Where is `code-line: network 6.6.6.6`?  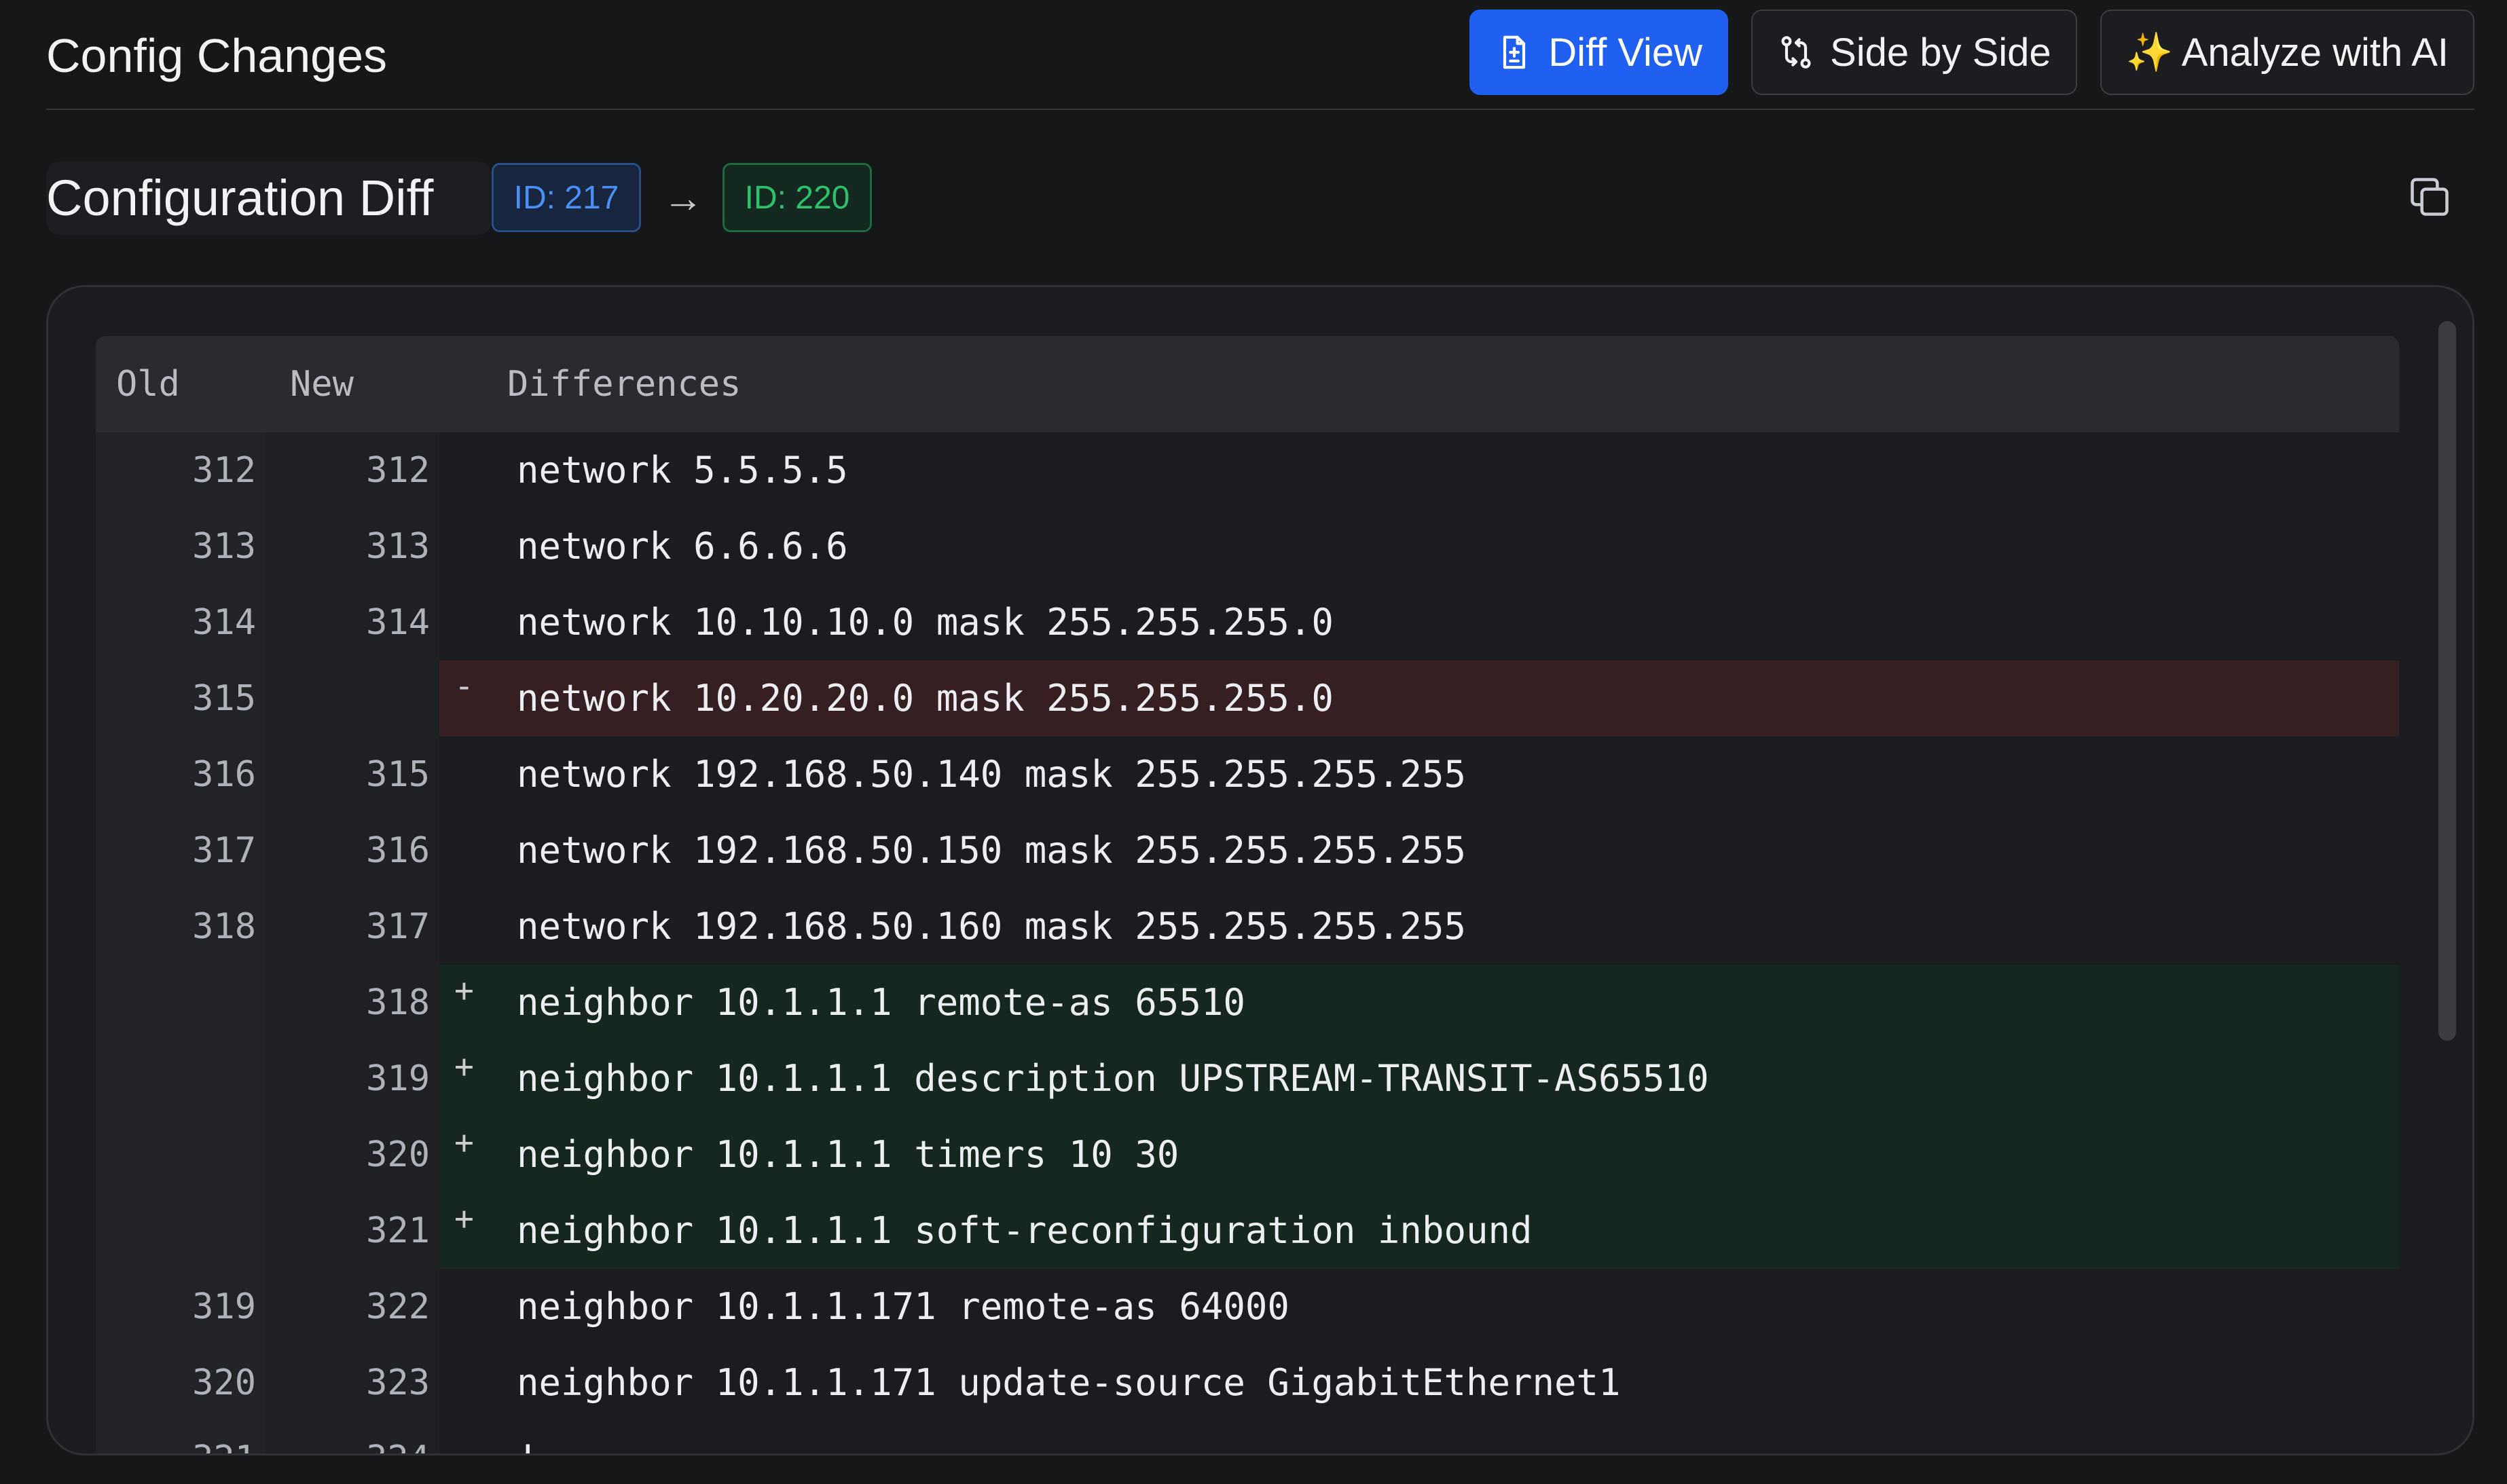
code-line: network 6.6.6.6 is located at coordinates (683, 546).